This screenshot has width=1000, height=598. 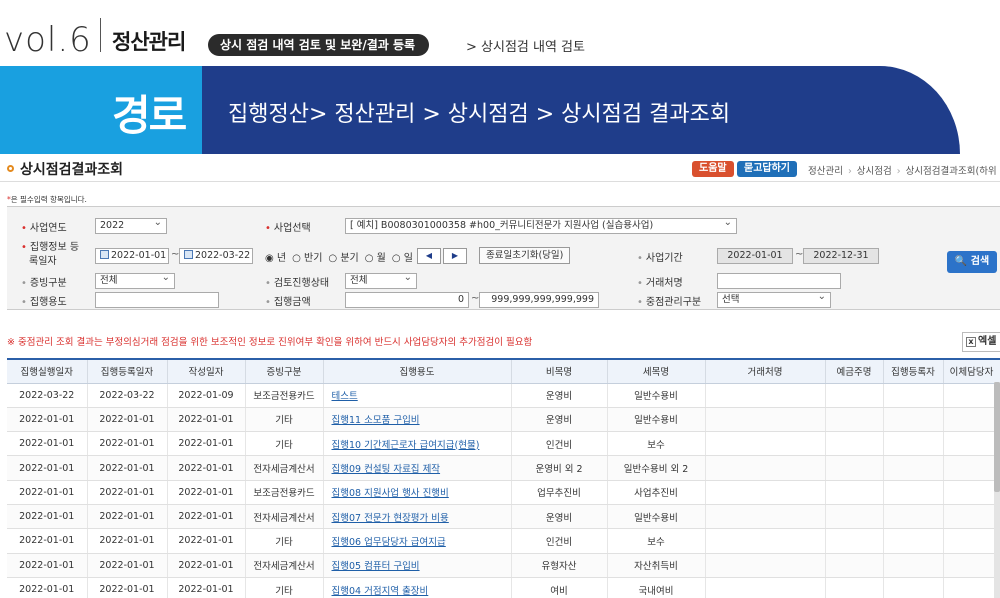 What do you see at coordinates (987, 341) in the screenshot?
I see `excel-button-label: 엑셀` at bounding box center [987, 341].